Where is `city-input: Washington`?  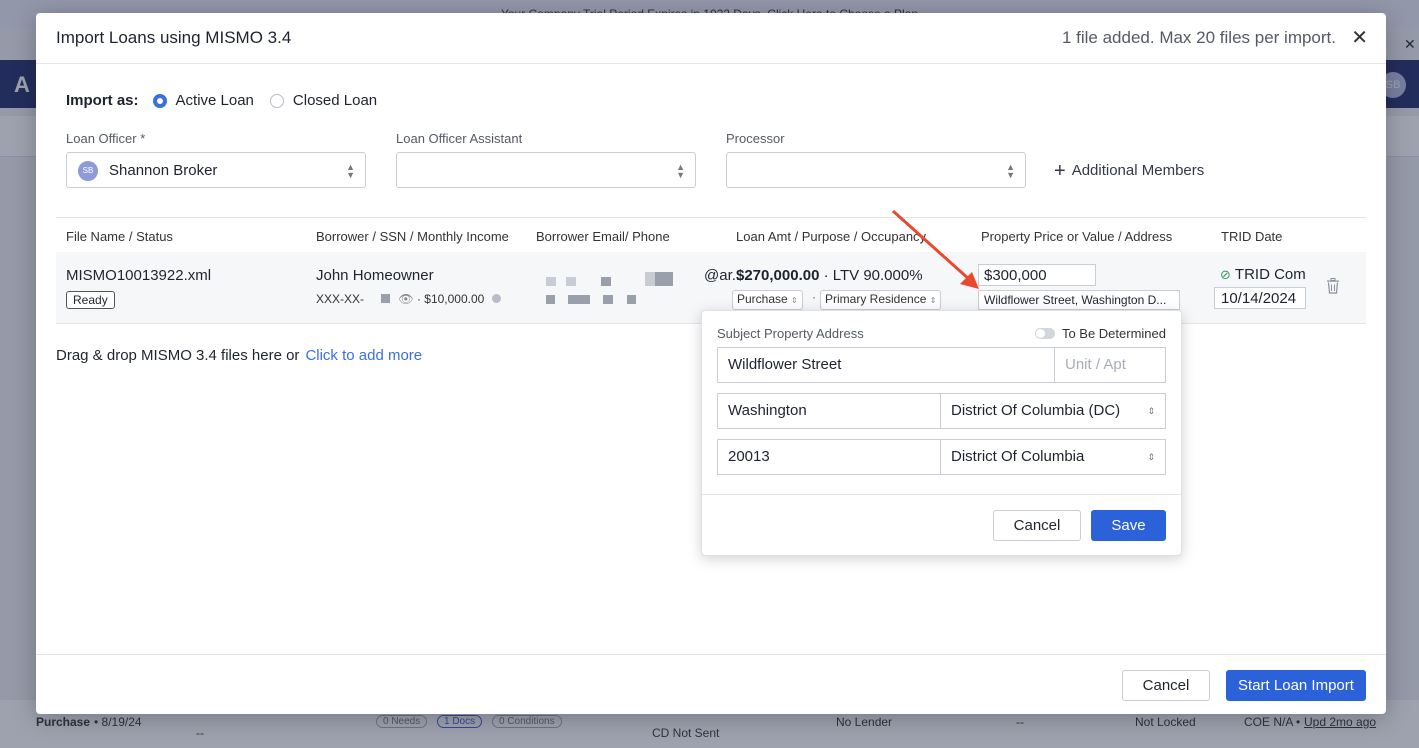
city-input: Washington is located at coordinates (829, 411).